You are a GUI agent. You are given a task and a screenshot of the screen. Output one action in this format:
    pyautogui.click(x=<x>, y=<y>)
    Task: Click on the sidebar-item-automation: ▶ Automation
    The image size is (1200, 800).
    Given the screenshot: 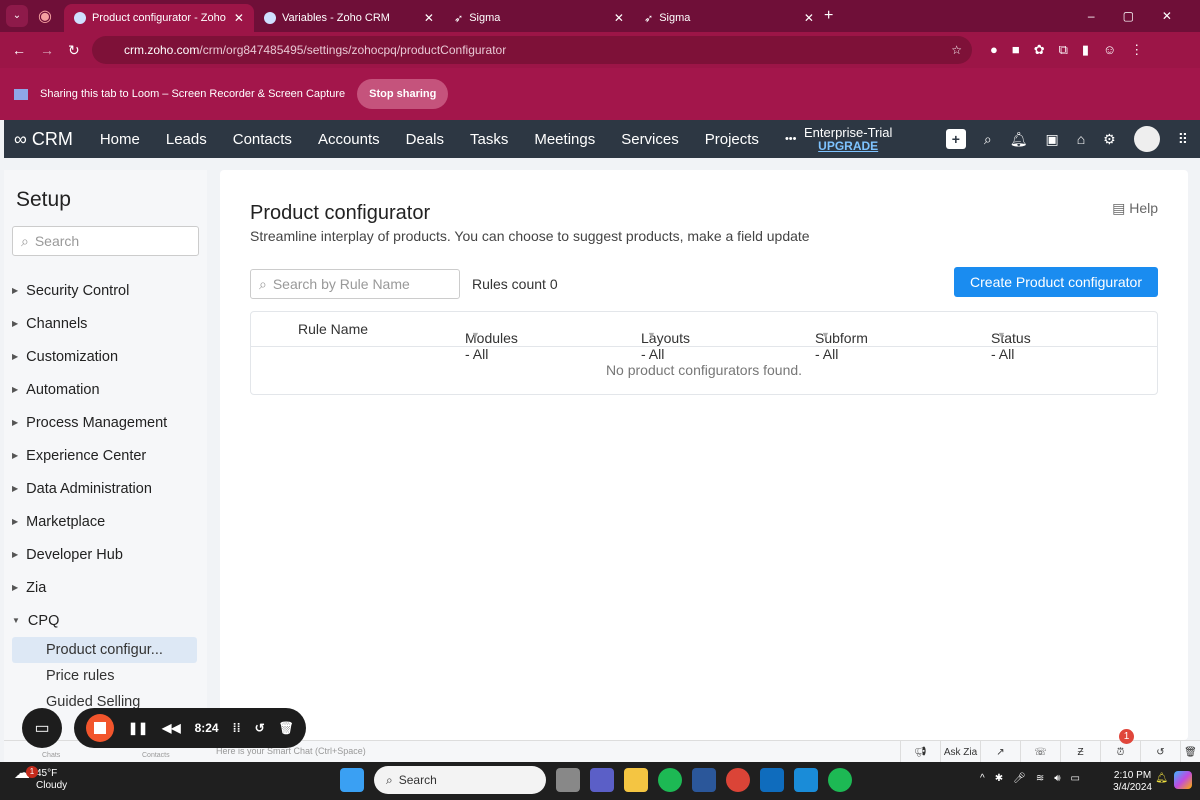 What is the action you would take?
    pyautogui.click(x=105, y=389)
    